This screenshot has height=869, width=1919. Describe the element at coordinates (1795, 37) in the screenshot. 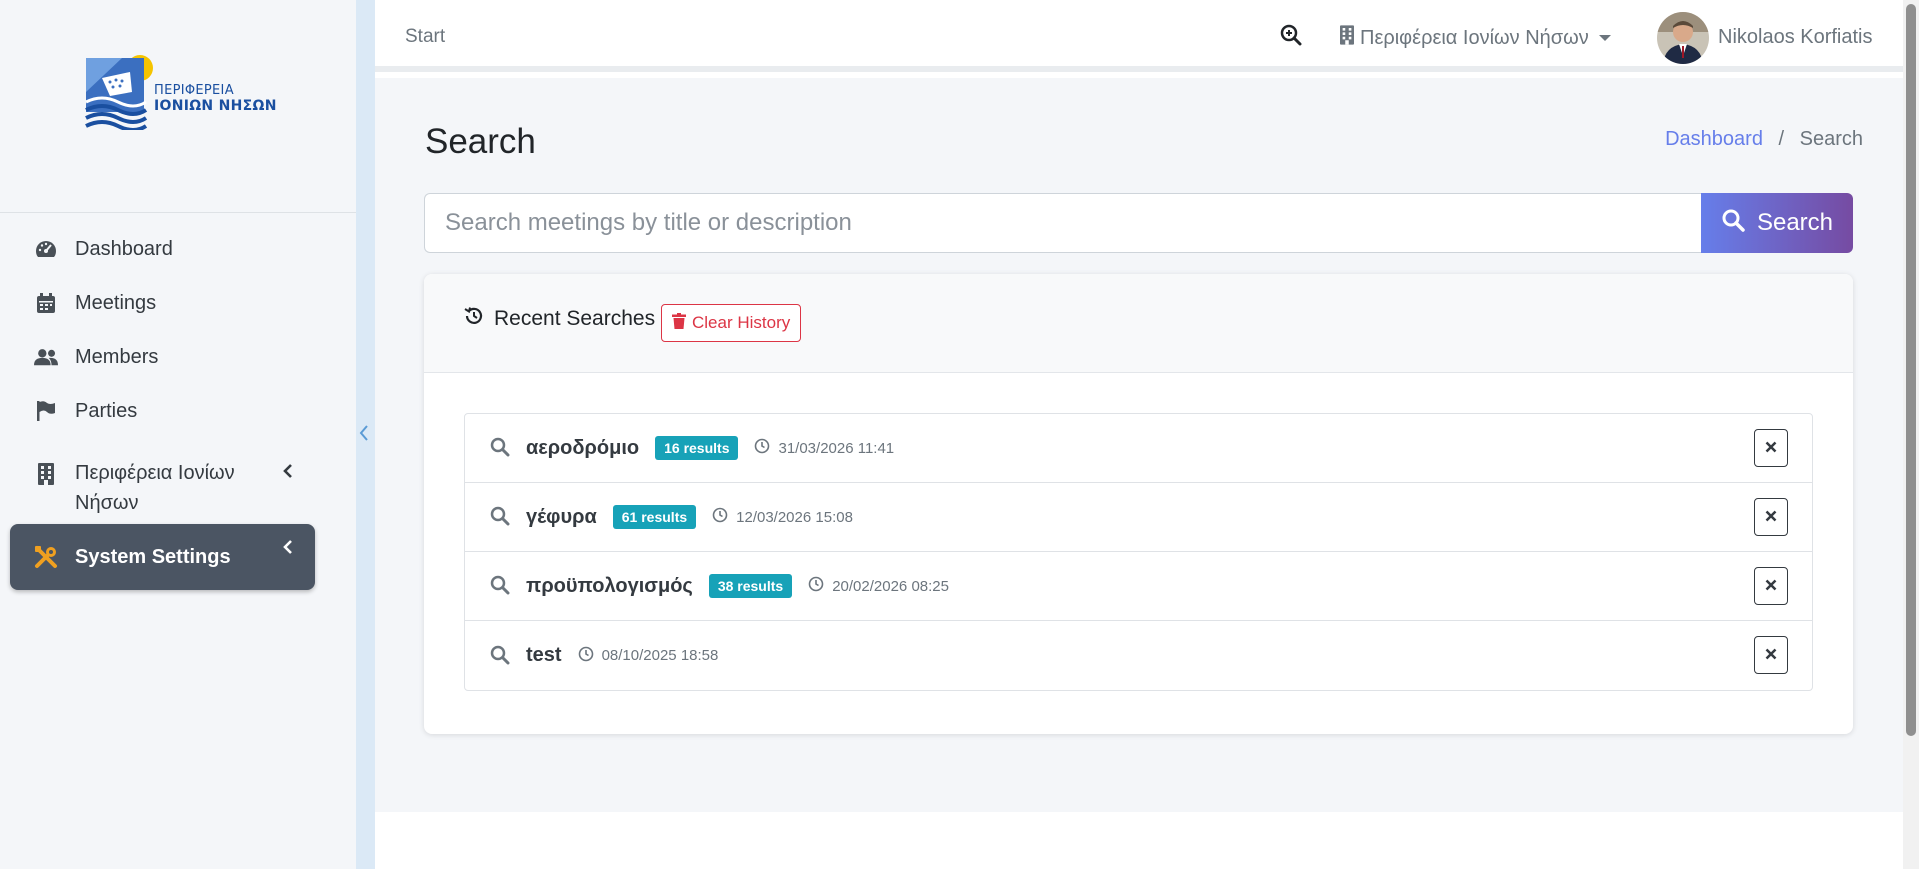

I see `user-name: Nikolaos Korfiatis` at that location.